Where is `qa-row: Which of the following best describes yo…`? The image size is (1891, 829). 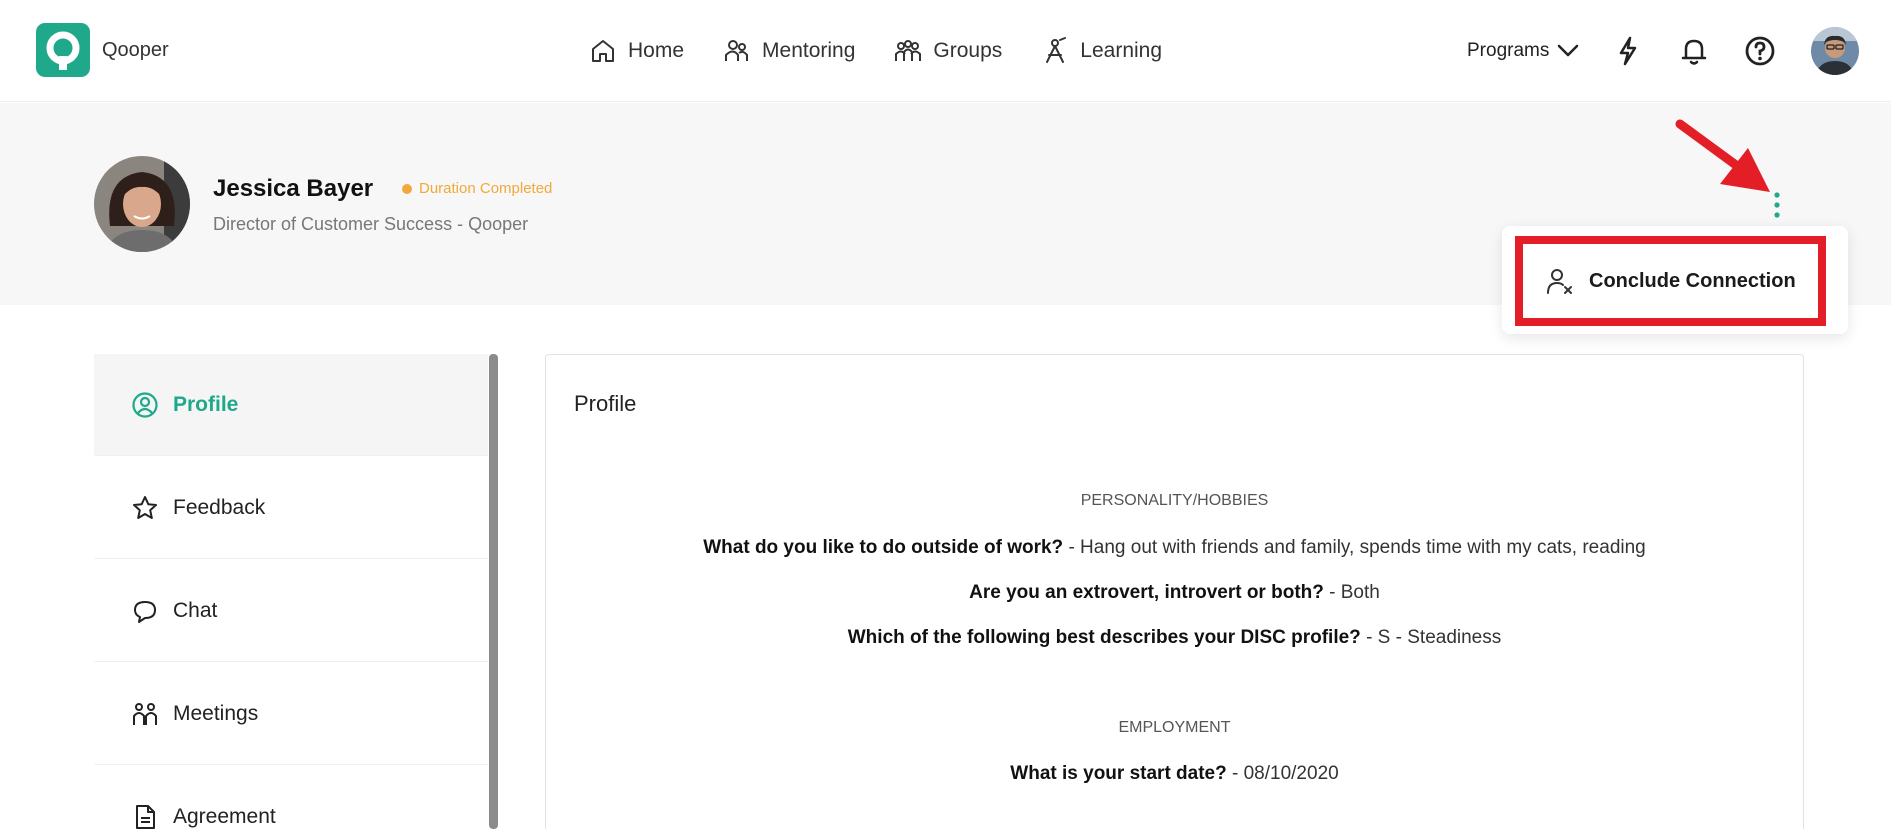
qa-row: Which of the following best describes yo… is located at coordinates (1174, 638).